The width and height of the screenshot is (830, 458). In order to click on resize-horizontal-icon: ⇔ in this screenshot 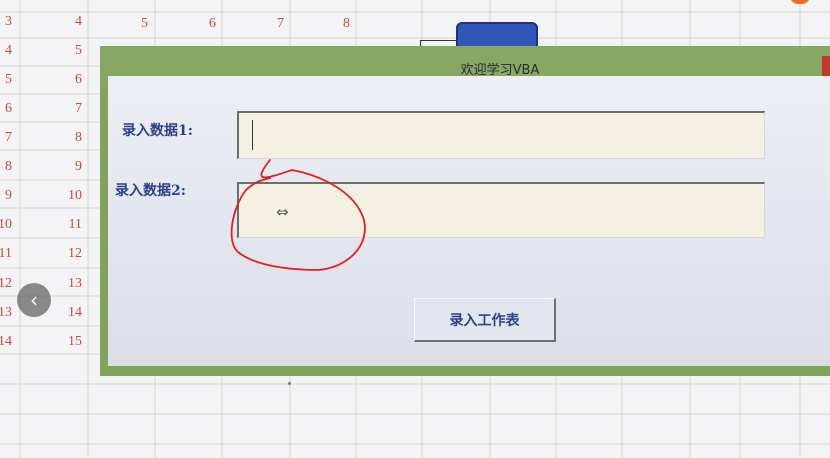, I will do `click(282, 212)`.